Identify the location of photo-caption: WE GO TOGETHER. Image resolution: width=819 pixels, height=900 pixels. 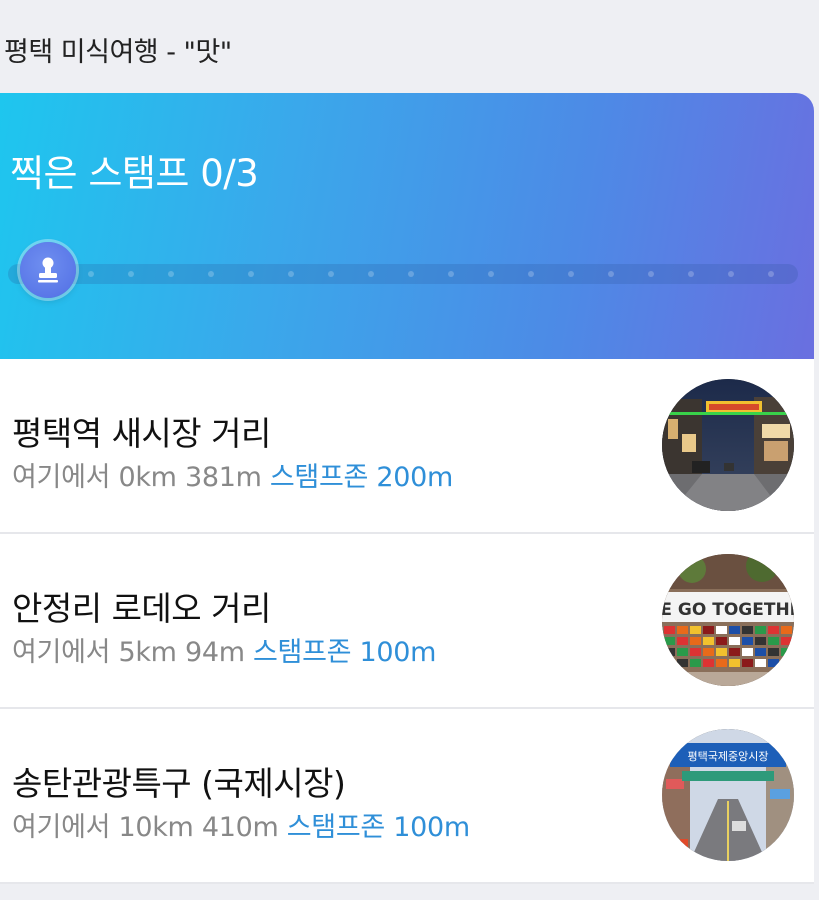
(728, 610).